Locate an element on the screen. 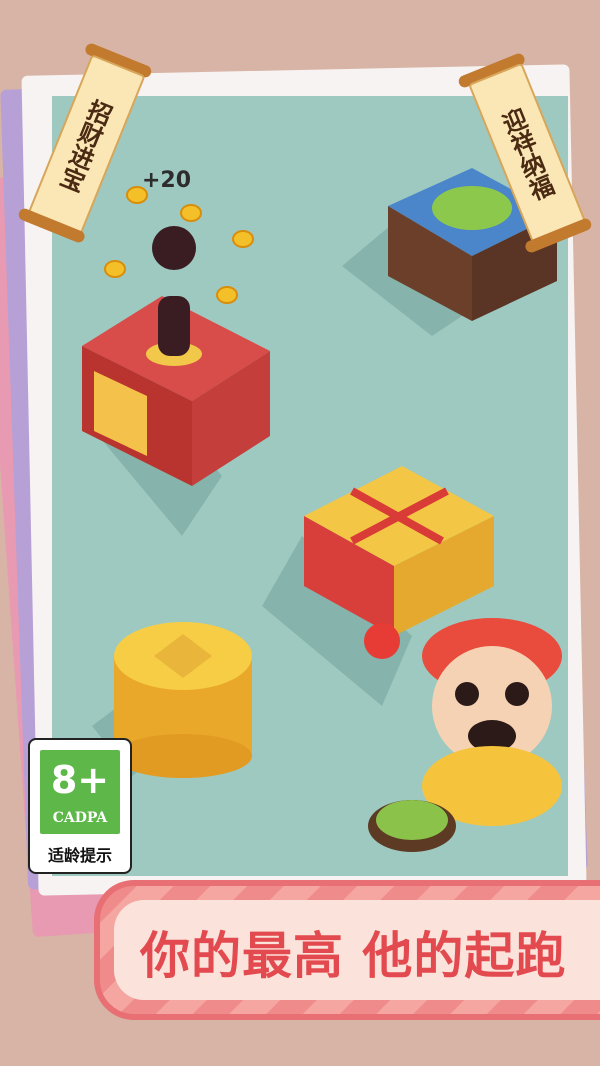  age-rating-badge: 8+ CADPA 适龄提示 is located at coordinates (80, 806).